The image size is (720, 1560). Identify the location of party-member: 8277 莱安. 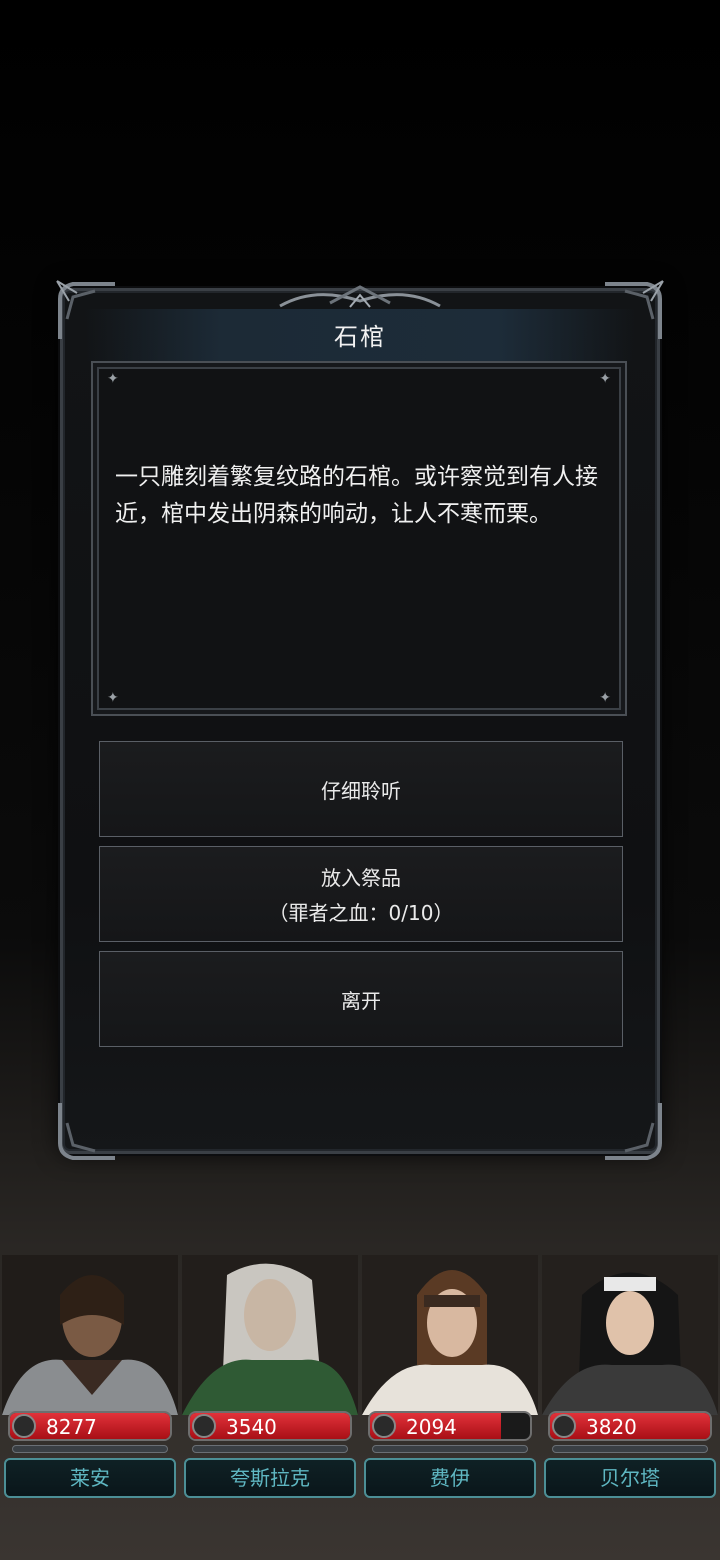
(90, 1405).